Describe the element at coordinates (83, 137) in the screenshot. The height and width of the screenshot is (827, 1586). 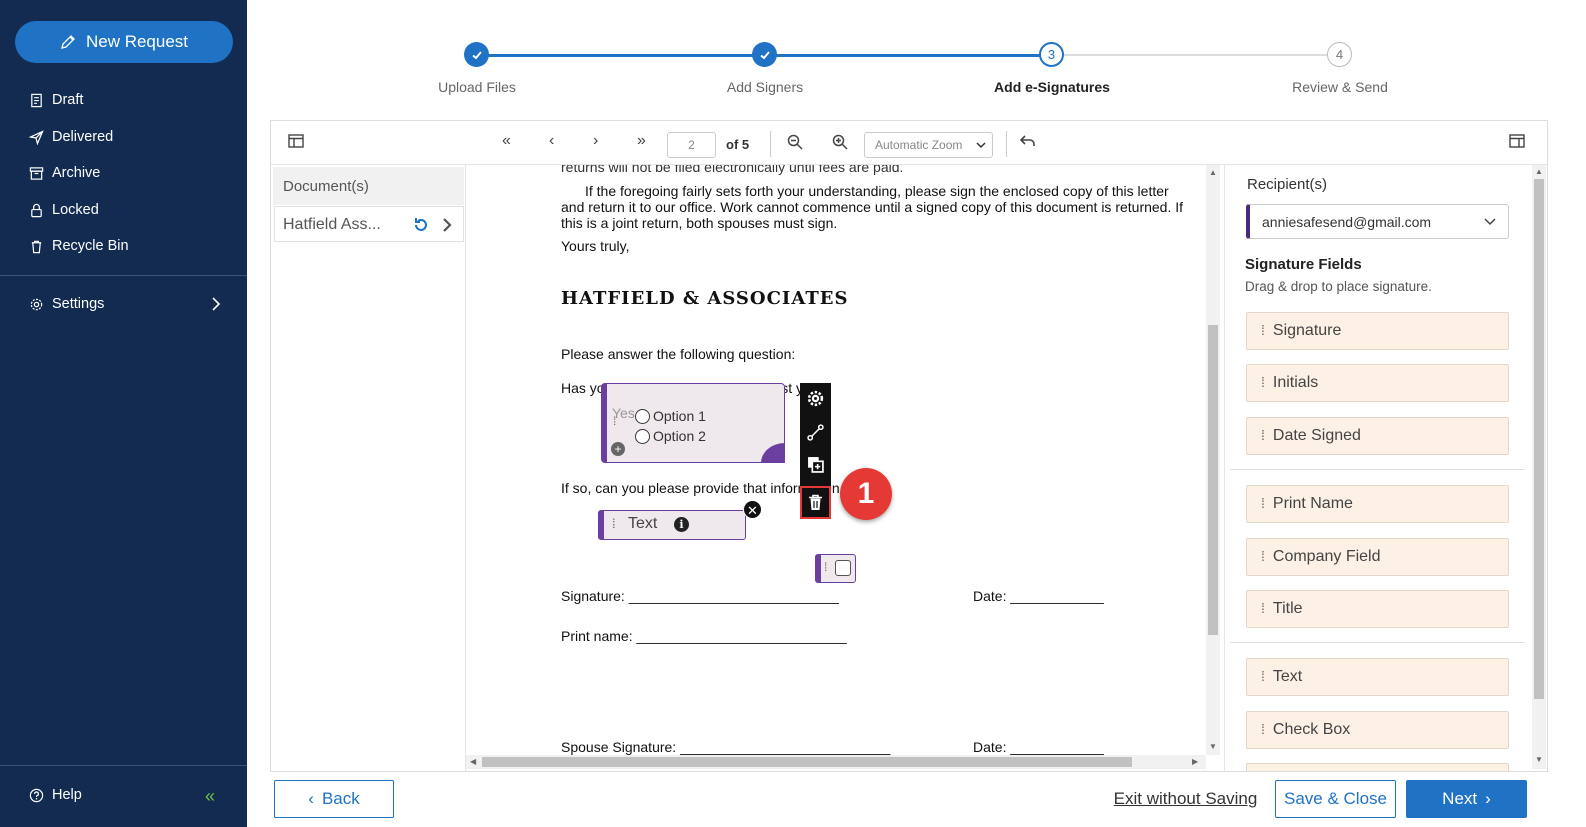
I see `sidebar-item-label: Delivered` at that location.